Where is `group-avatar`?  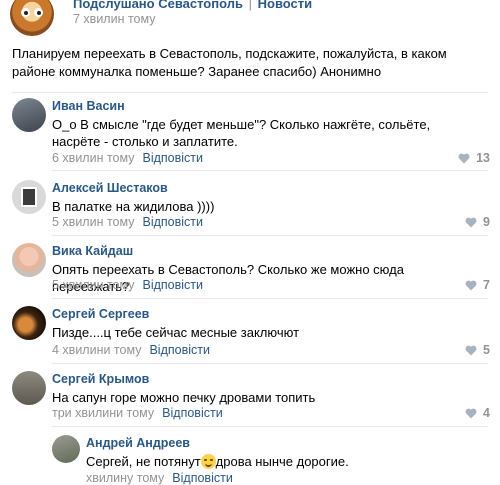 group-avatar is located at coordinates (32, 18).